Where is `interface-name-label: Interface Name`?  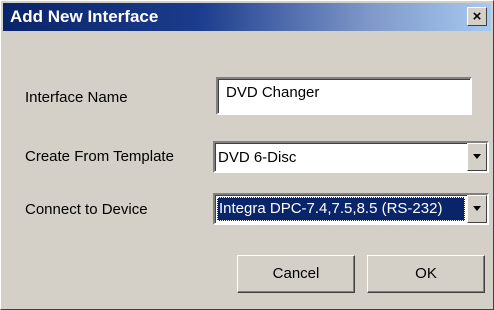 interface-name-label: Interface Name is located at coordinates (76, 97).